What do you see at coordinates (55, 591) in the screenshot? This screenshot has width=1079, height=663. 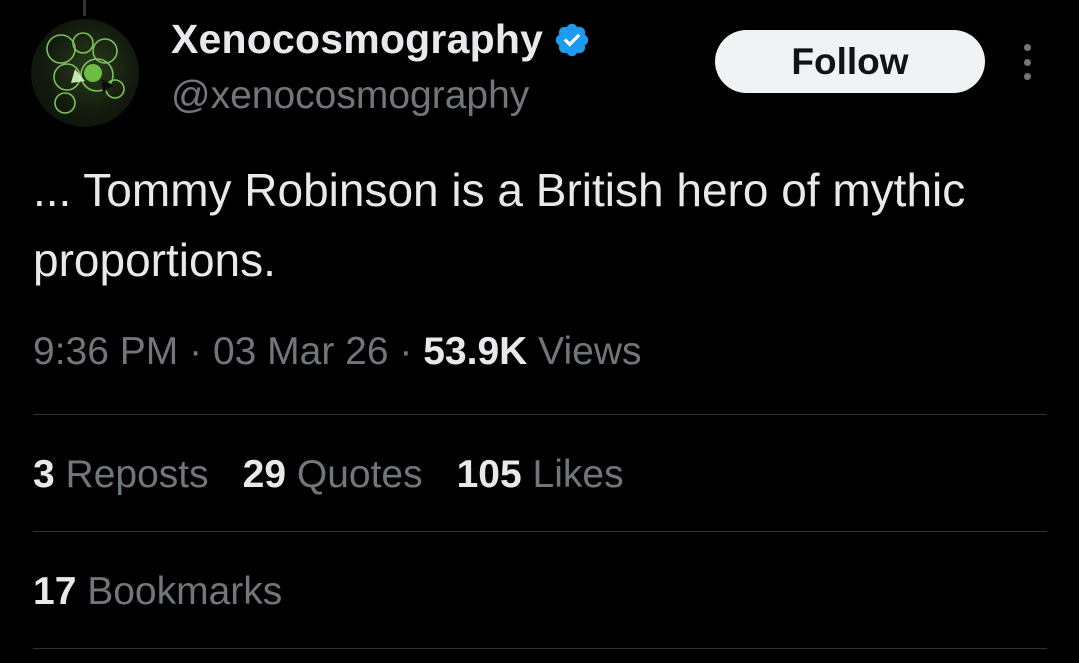 I see `bookmarks-count: 17` at bounding box center [55, 591].